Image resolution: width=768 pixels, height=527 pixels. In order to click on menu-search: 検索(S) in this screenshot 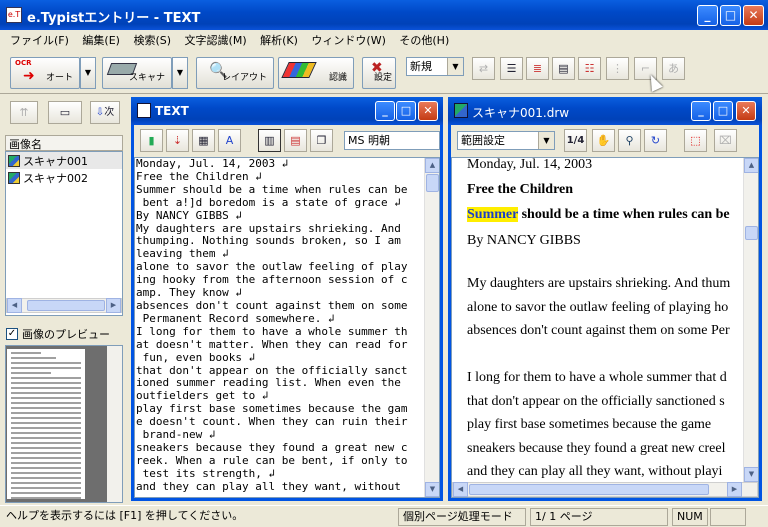, I will do `click(152, 39)`.